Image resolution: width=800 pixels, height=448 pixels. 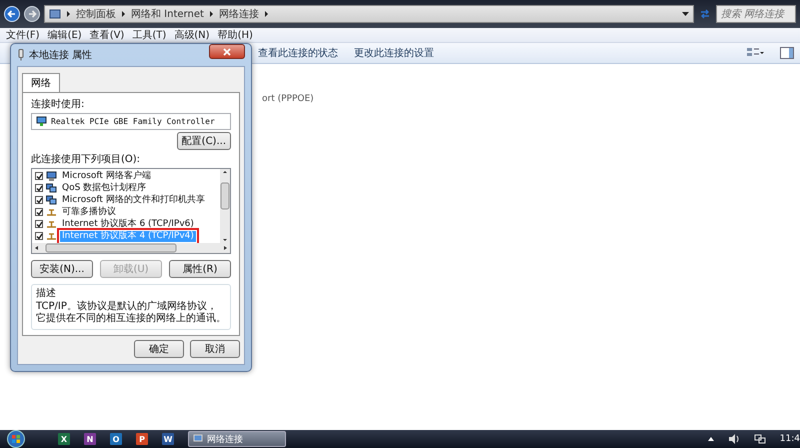 What do you see at coordinates (215, 349) in the screenshot?
I see `dialog-button: 取消` at bounding box center [215, 349].